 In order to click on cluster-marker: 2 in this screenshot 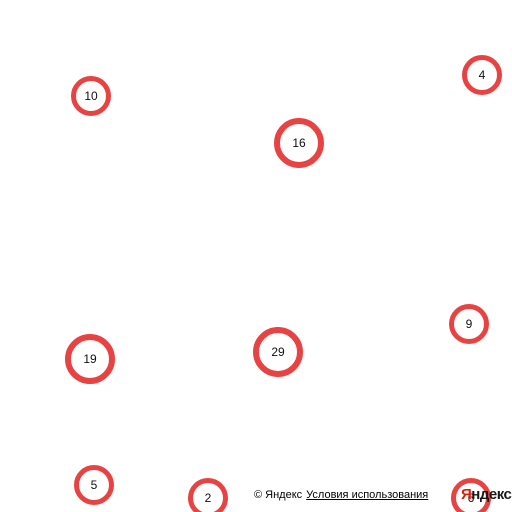, I will do `click(208, 495)`.